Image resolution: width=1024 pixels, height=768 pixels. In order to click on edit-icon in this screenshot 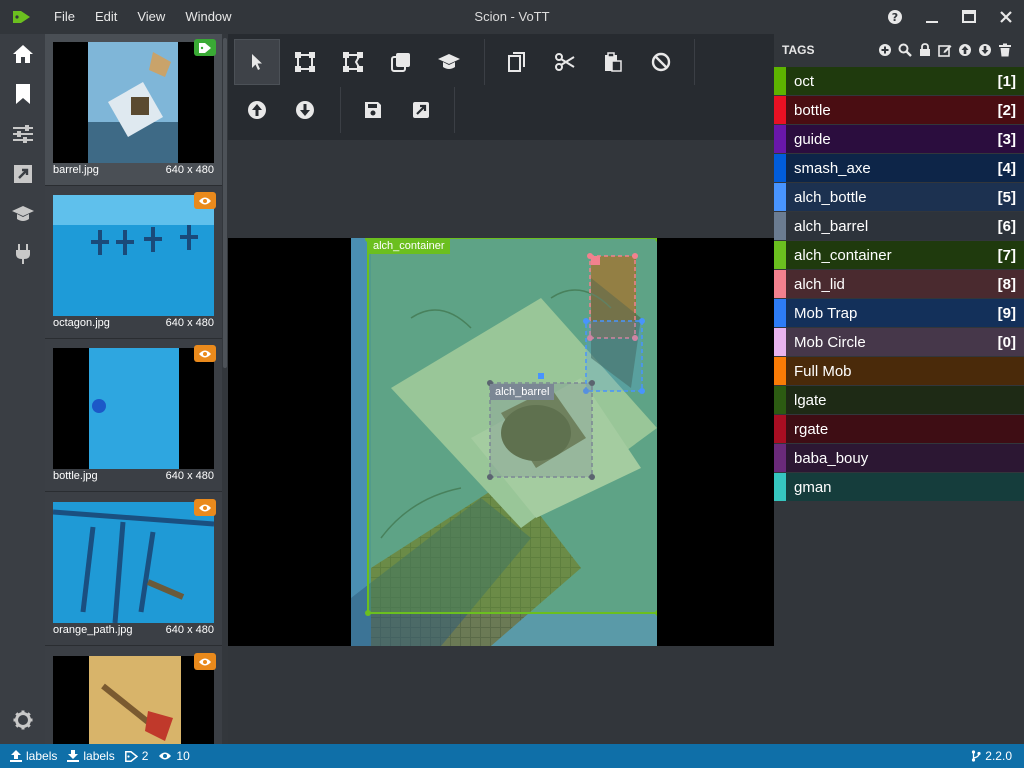, I will do `click(945, 50)`.